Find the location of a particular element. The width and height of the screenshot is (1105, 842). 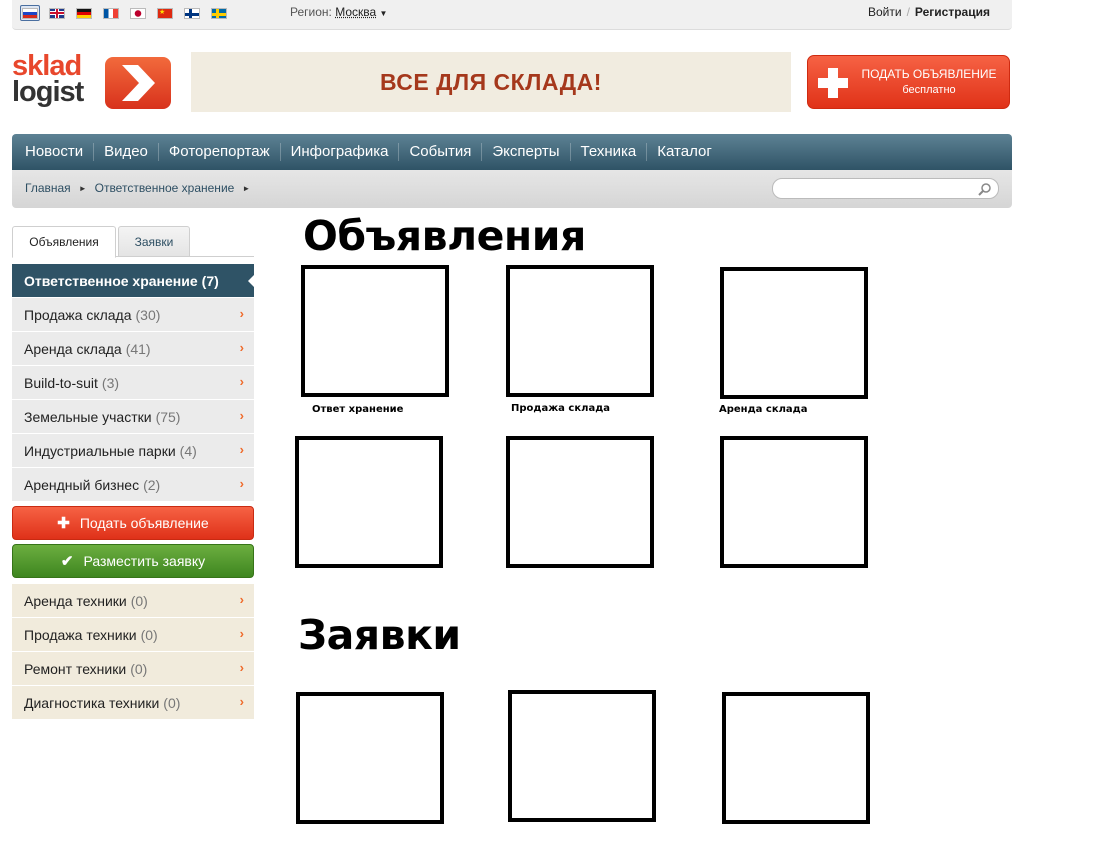

equipment-item: Диагностика техники (0) › is located at coordinates (133, 703).